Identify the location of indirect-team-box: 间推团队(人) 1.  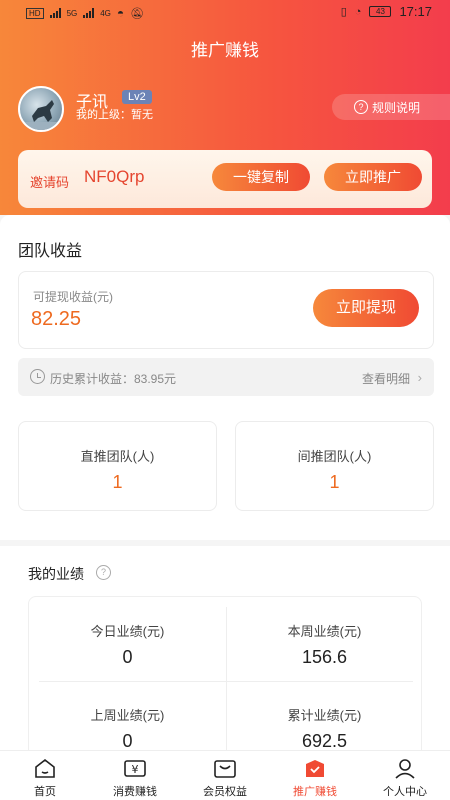
(334, 466).